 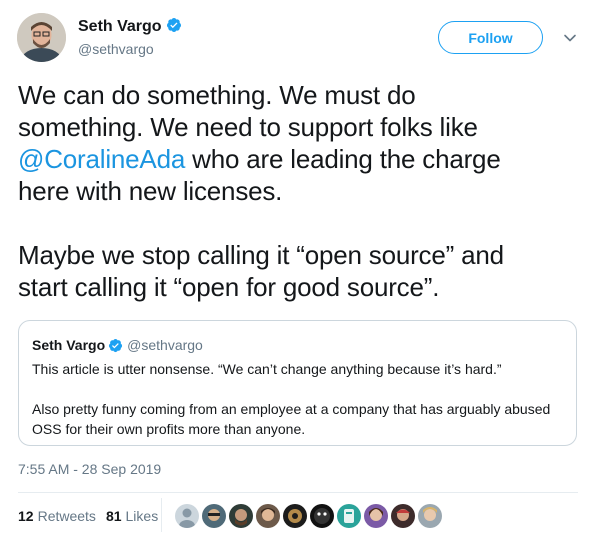 What do you see at coordinates (308, 516) in the screenshot?
I see `liker-avatars` at bounding box center [308, 516].